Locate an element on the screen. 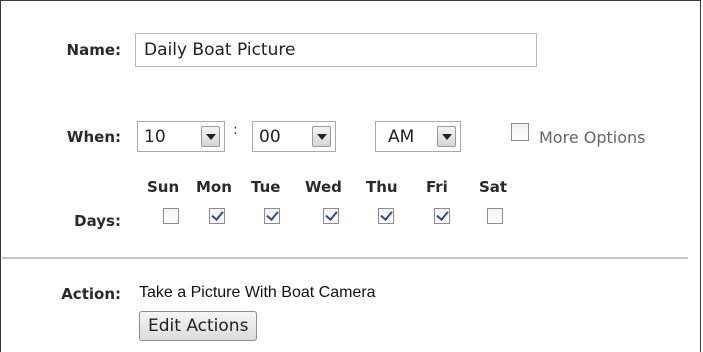  more-options-checkbox is located at coordinates (520, 132).